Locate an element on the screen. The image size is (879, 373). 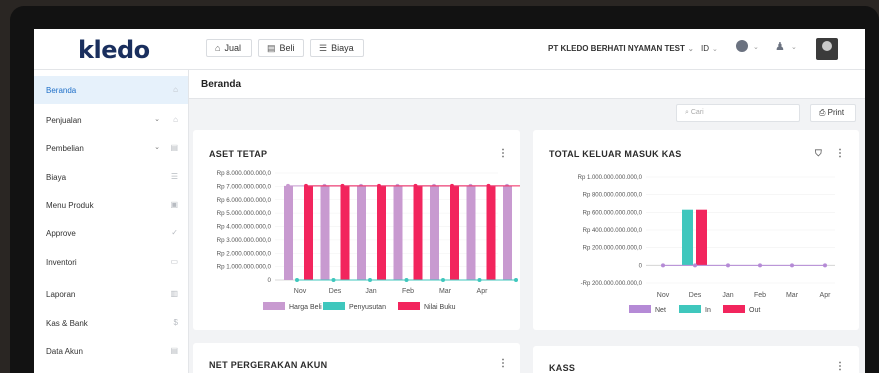
print-button: ⎙ Print is located at coordinates (833, 113).